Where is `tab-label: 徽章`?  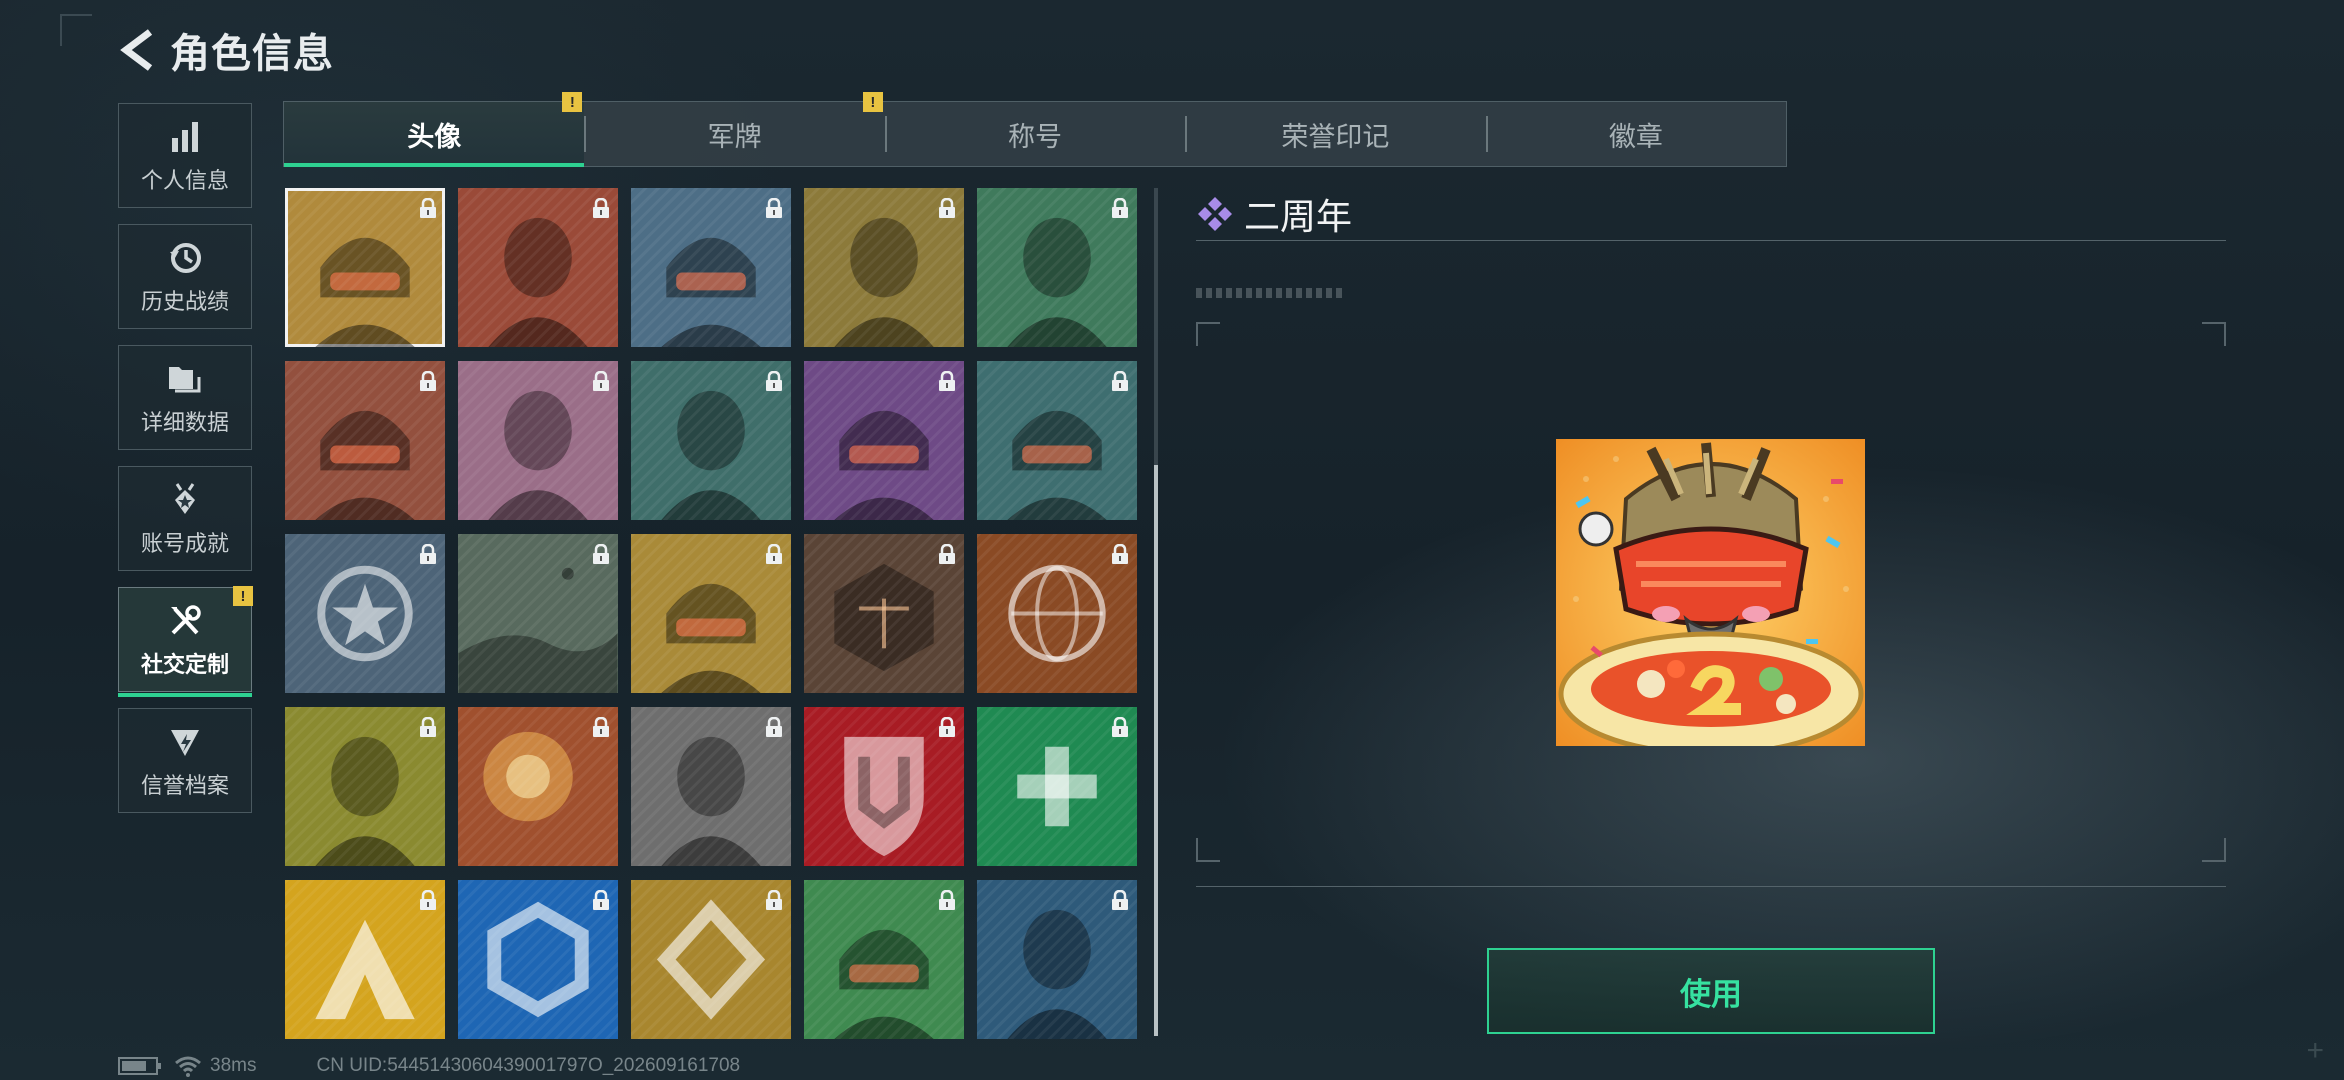
tab-label: 徽章 is located at coordinates (1635, 136).